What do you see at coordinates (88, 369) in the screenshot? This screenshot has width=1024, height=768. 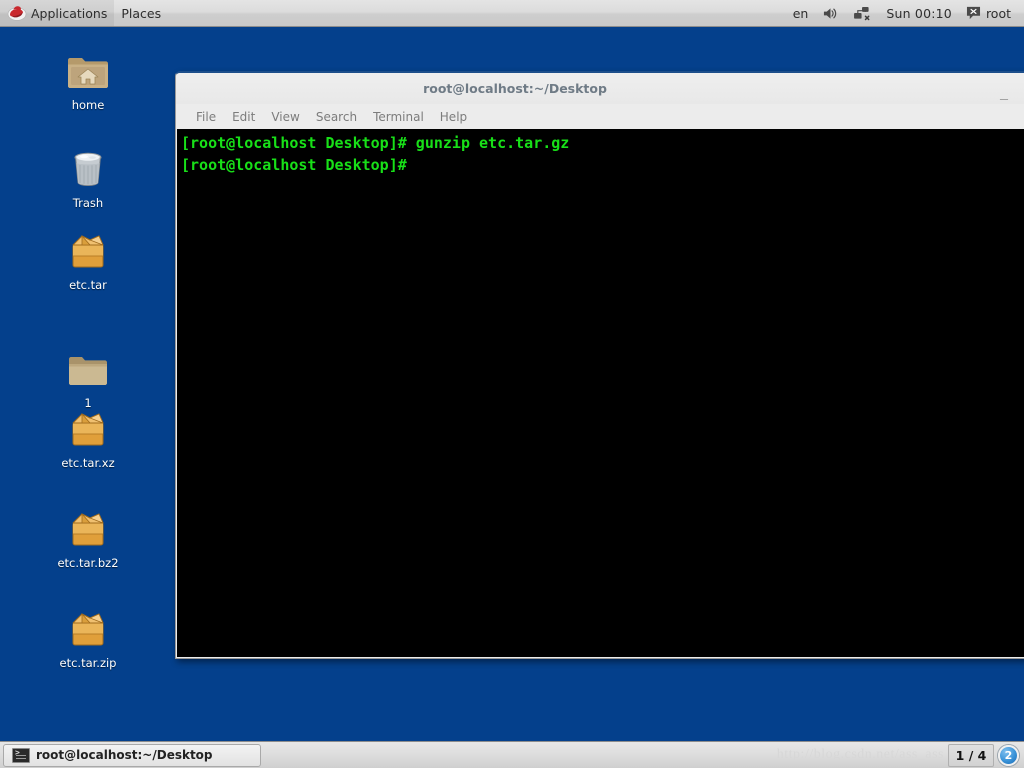 I see `folder-icon` at bounding box center [88, 369].